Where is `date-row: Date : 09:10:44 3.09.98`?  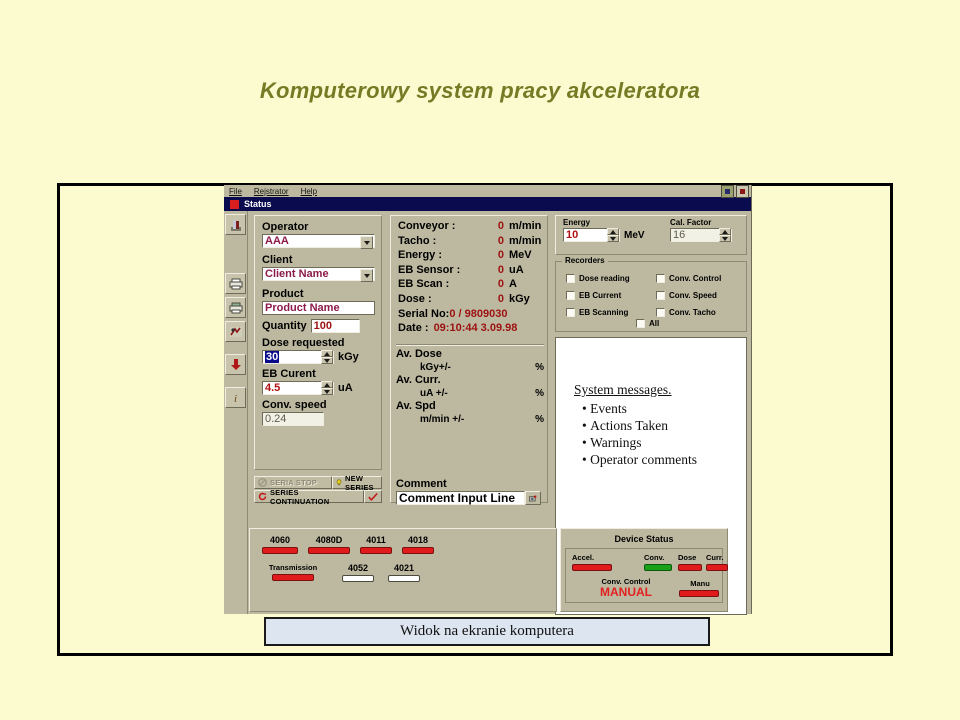
date-row: Date : 09:10:44 3.09.98 is located at coordinates (470, 328).